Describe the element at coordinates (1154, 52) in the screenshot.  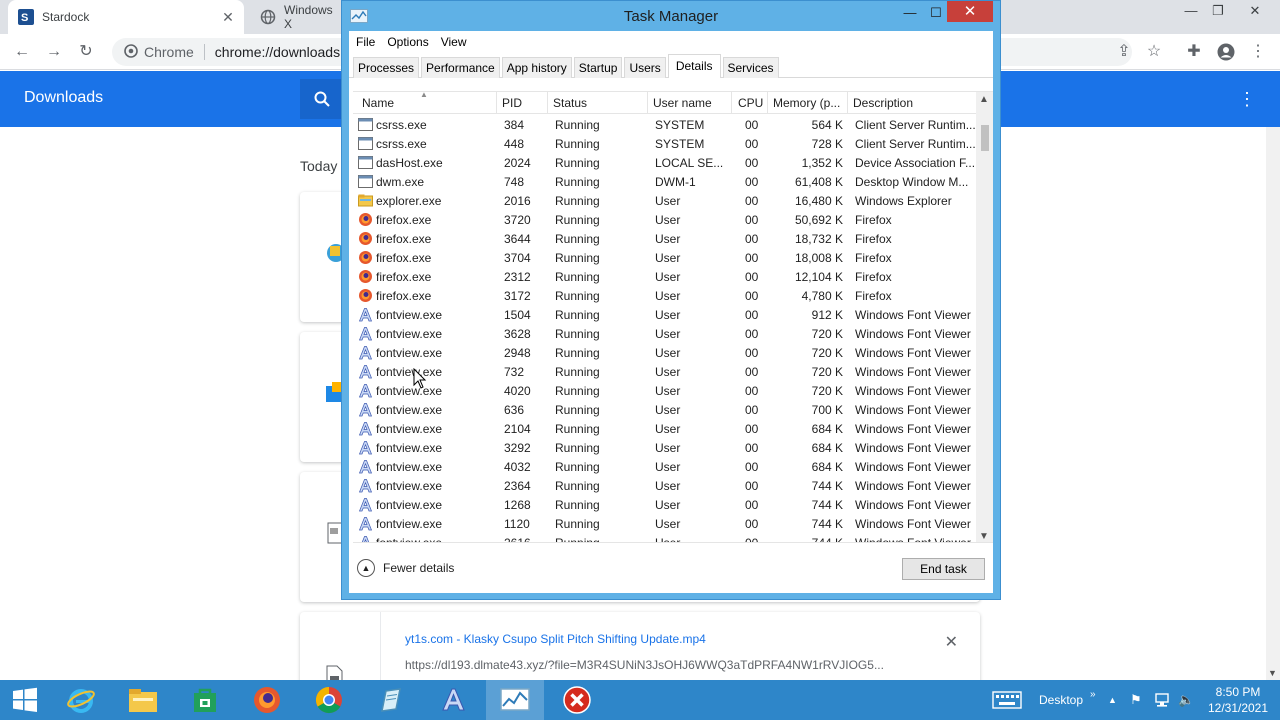
I see `bookmark-star-icon: ☆` at that location.